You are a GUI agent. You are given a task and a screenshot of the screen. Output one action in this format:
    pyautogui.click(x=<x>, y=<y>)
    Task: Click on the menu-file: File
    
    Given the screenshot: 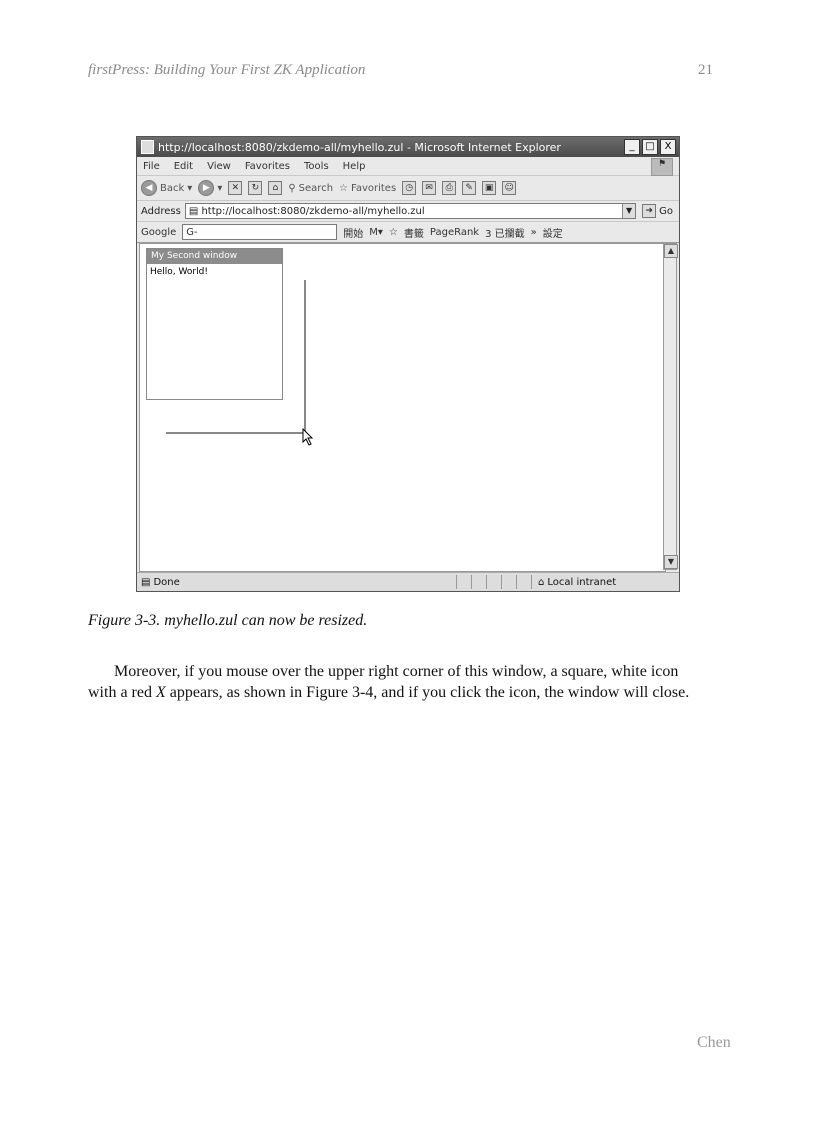 What is the action you would take?
    pyautogui.click(x=151, y=166)
    